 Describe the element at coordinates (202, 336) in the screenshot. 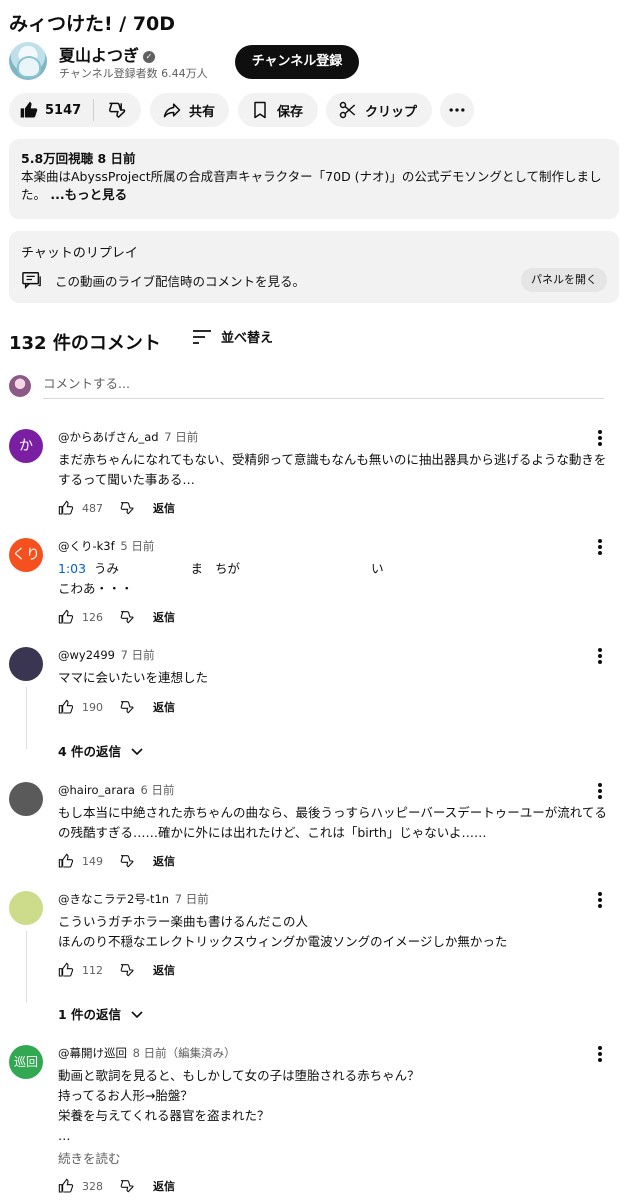

I see `sort-icon` at that location.